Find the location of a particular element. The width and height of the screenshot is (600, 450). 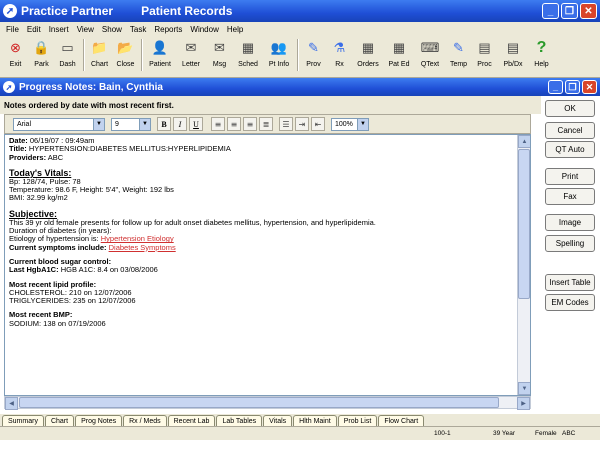

menu-view: View is located at coordinates (85, 29).